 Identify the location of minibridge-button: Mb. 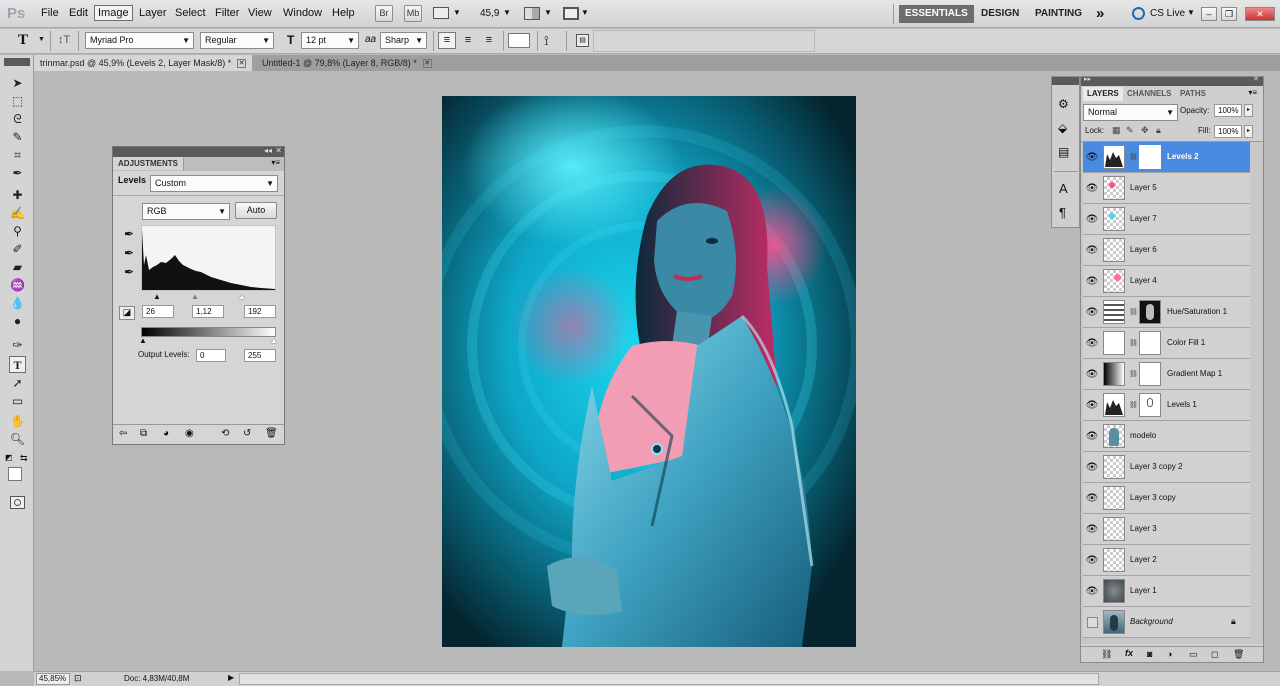
(413, 13).